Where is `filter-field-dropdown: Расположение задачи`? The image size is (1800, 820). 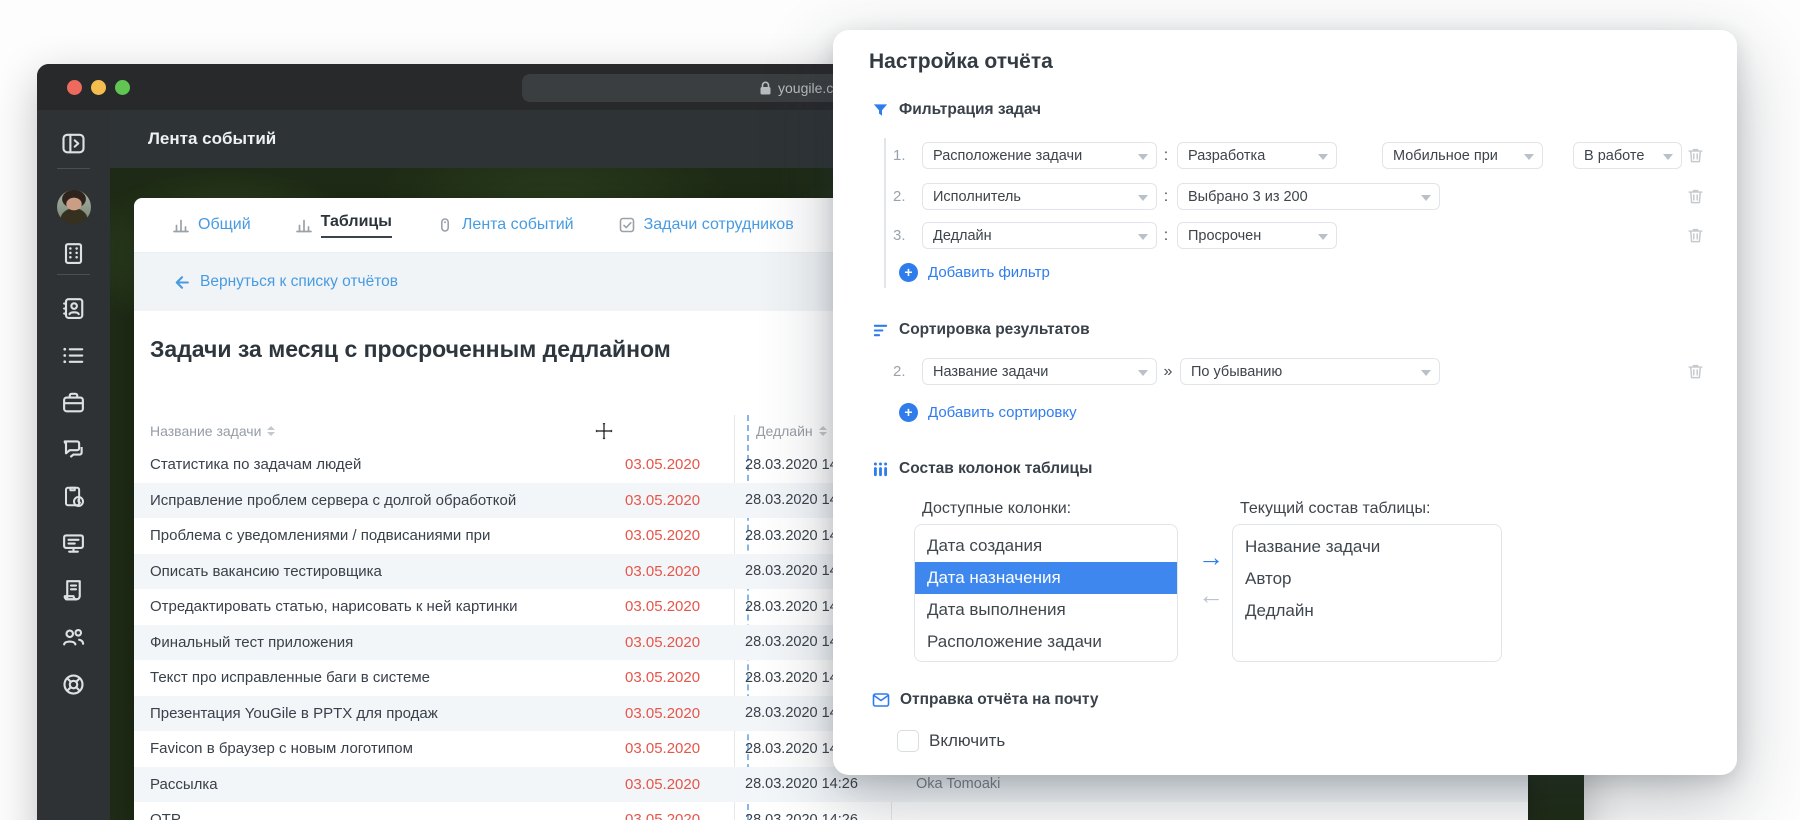
filter-field-dropdown: Расположение задачи is located at coordinates (1039, 155).